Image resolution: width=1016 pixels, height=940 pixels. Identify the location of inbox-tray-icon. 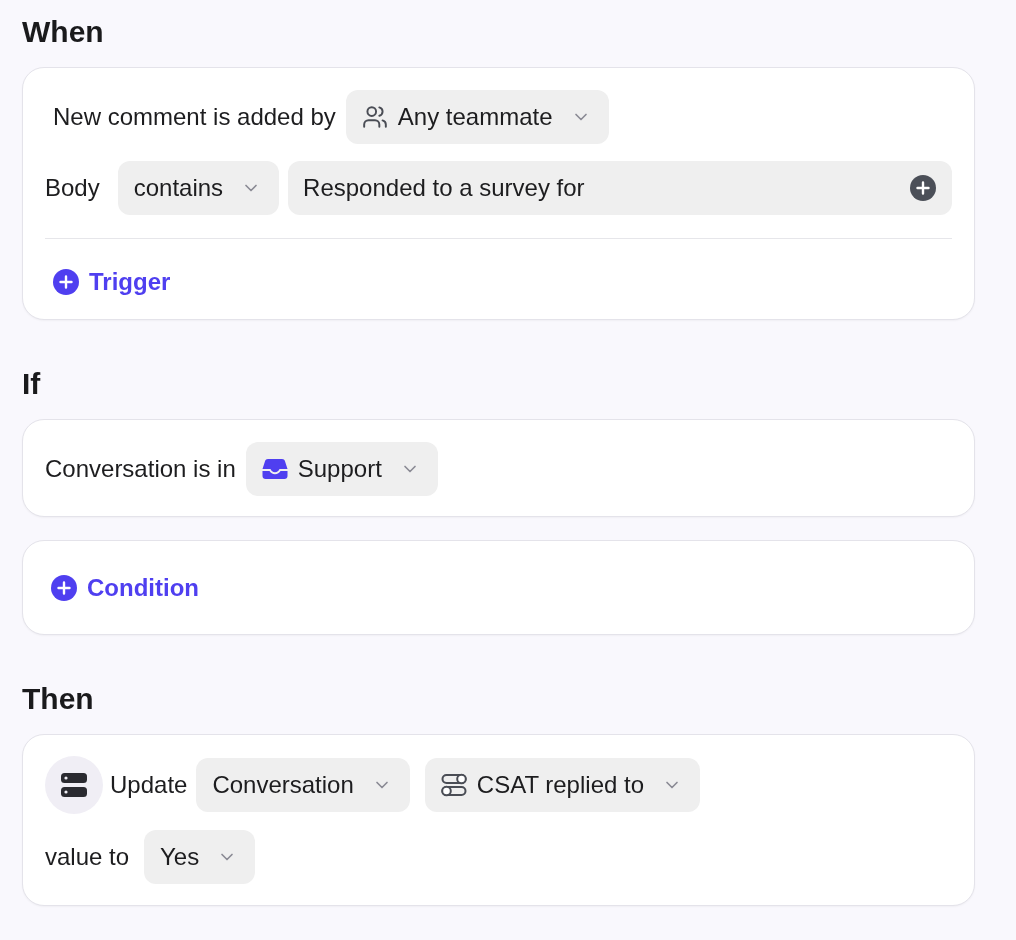
(274, 469).